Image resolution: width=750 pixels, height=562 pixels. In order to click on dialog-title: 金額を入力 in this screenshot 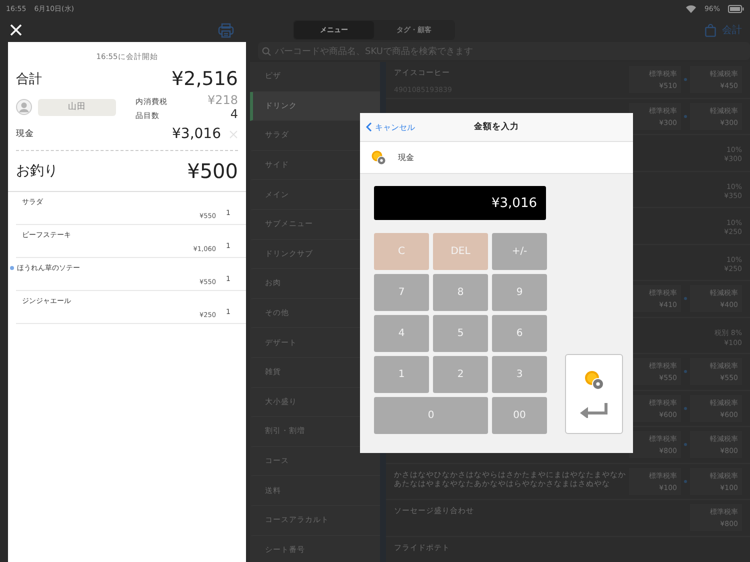, I will do `click(496, 127)`.